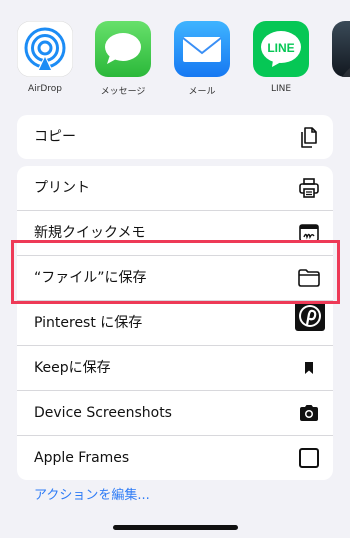 This screenshot has height=538, width=350. I want to click on airdrop-app: AirDrop, so click(45, 57).